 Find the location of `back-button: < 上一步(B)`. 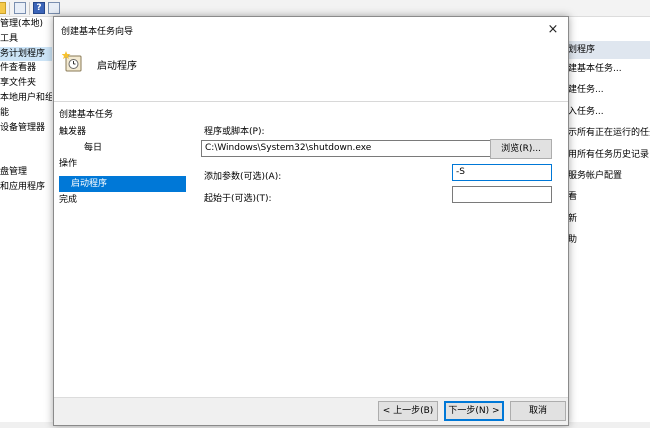

back-button: < 上一步(B) is located at coordinates (408, 411).